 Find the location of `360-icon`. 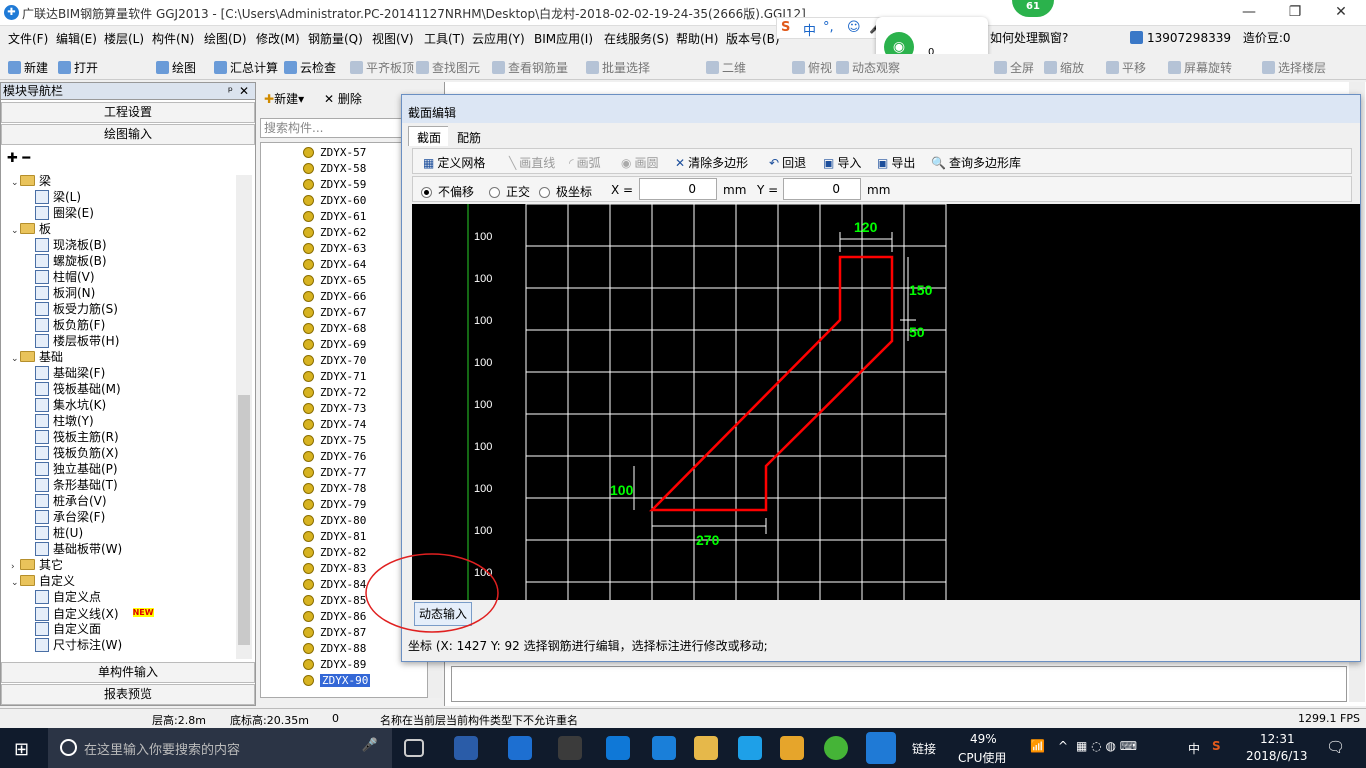

360-icon is located at coordinates (836, 748).